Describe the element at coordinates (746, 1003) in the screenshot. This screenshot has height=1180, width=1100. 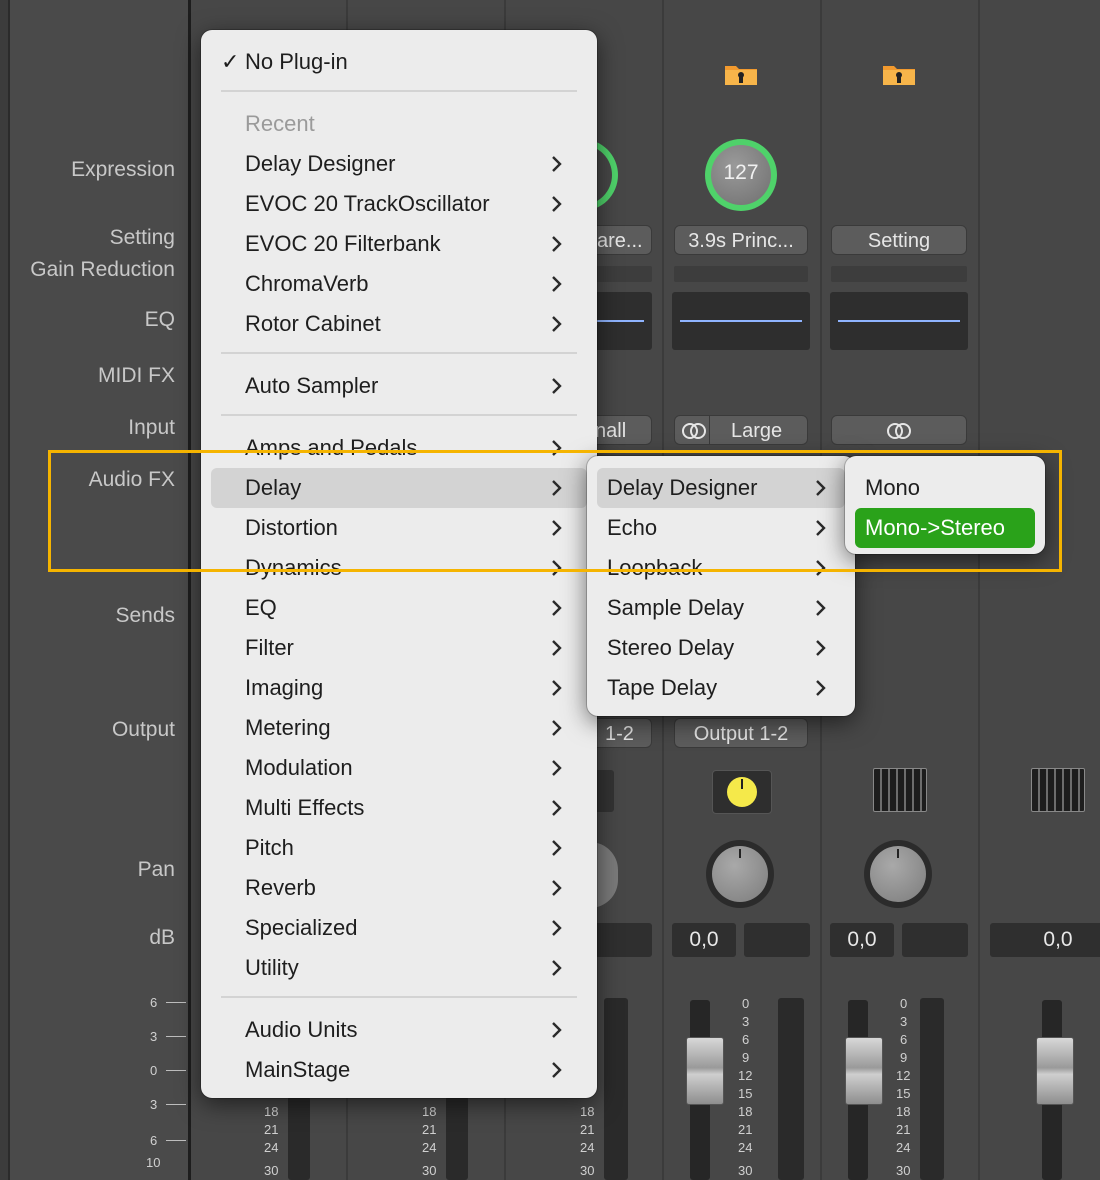
I see `meter-scale-label: 0` at that location.